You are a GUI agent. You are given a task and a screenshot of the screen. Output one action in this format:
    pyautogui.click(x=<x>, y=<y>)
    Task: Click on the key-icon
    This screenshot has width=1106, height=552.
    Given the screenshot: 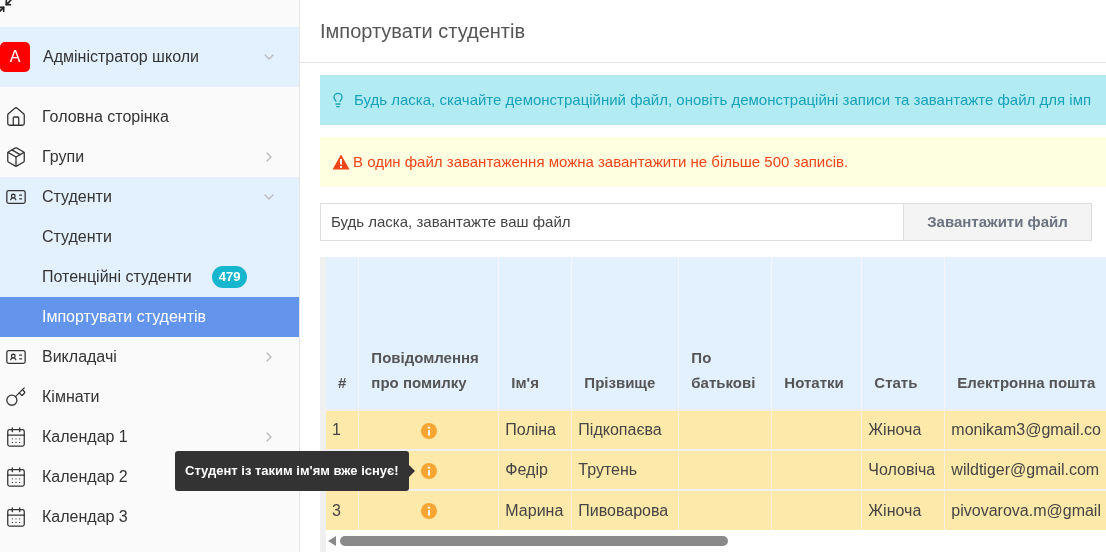 What is the action you would take?
    pyautogui.click(x=16, y=397)
    